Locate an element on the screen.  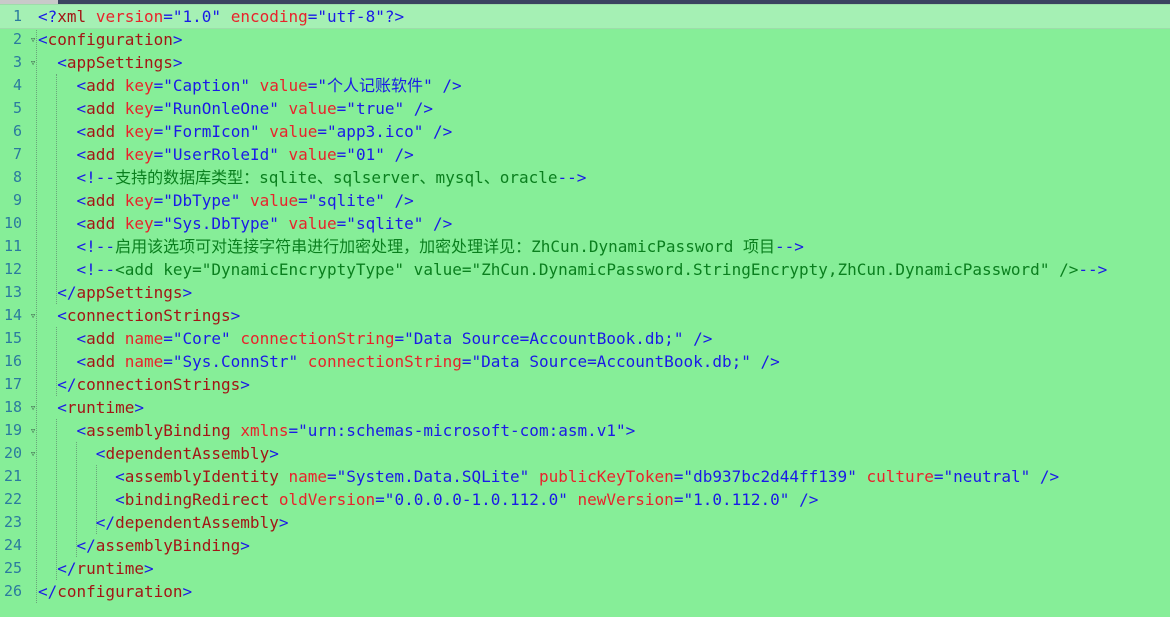
code-text: <add key="DbType" value="sqlite" /> is located at coordinates (226, 200).